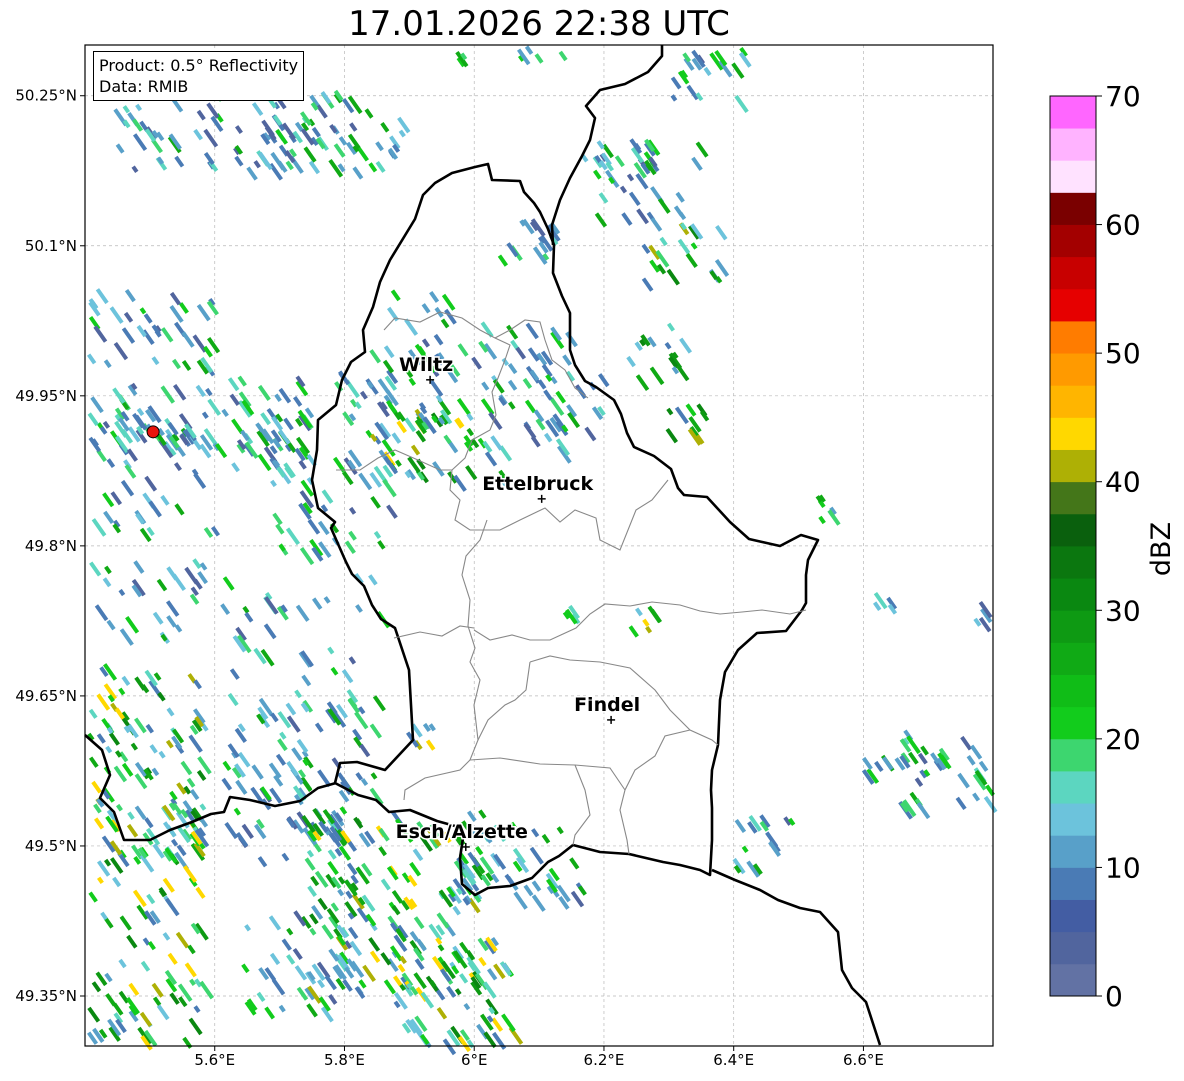 This screenshot has width=1184, height=1081. I want to click on colorbar-ticks: 0 10 20 30 40 50 60 70, so click(1118, 546).